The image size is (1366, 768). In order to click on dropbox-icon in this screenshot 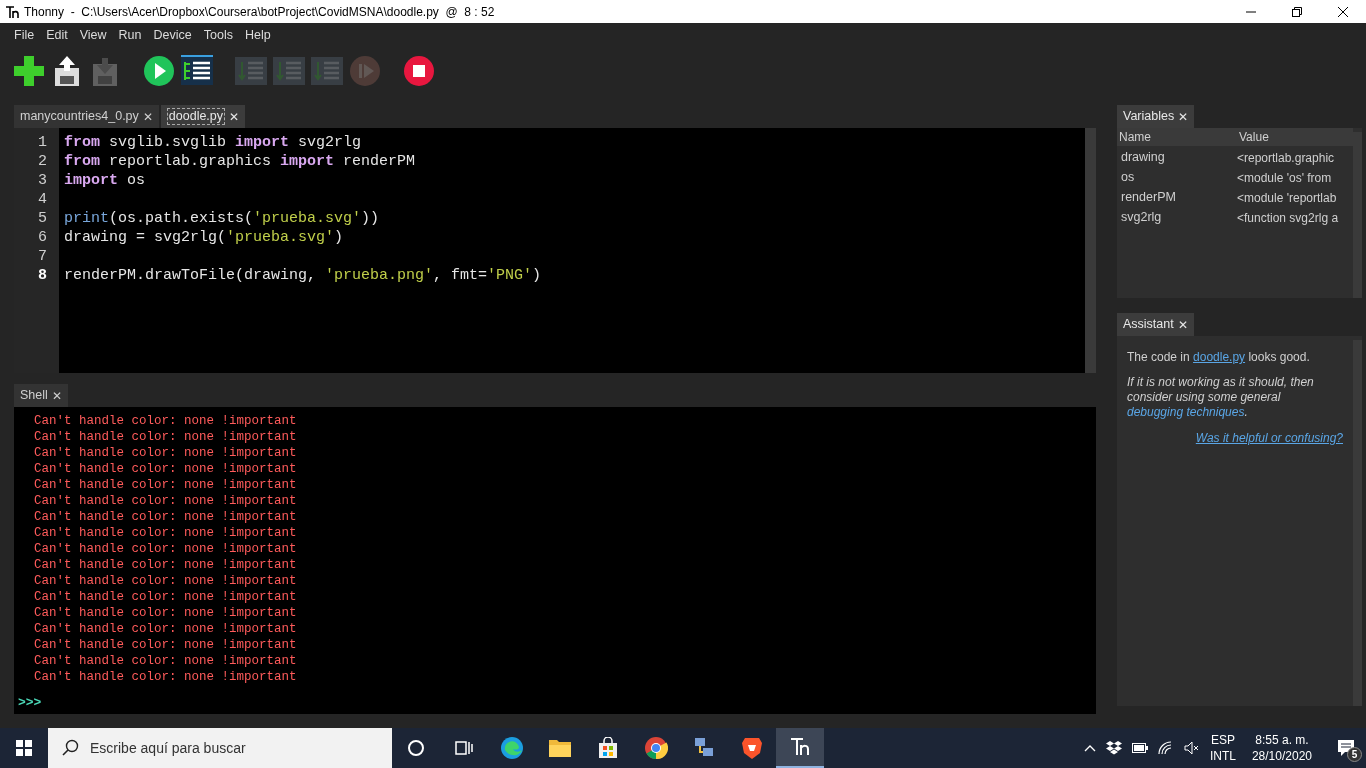, I will do `click(1113, 748)`.